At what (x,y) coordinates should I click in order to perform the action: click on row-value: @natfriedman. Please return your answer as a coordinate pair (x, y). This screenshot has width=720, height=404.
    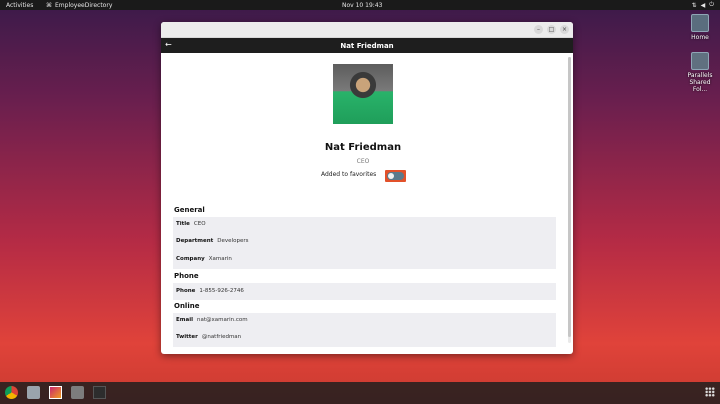
    Looking at the image, I should click on (221, 337).